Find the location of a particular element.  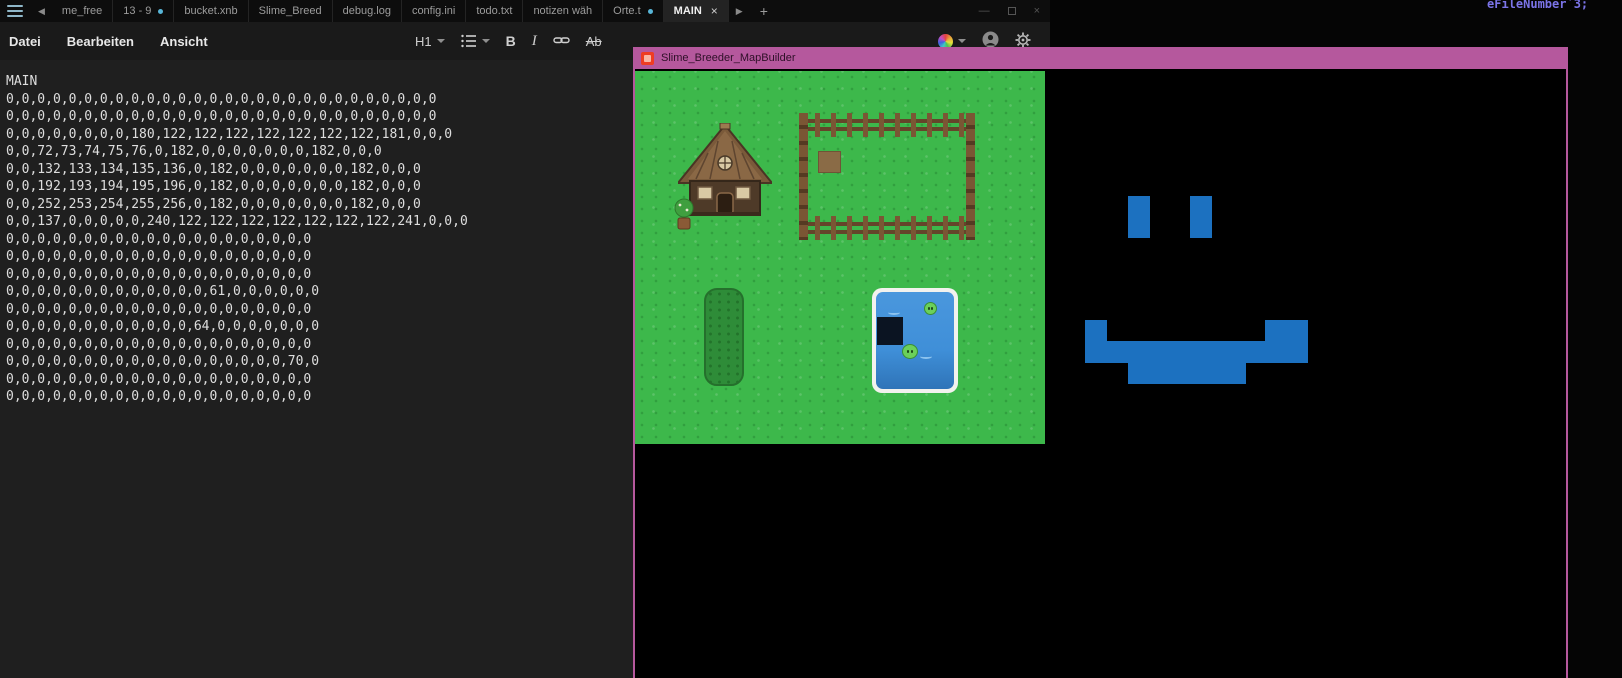

close-icon: × is located at coordinates (1037, 11).